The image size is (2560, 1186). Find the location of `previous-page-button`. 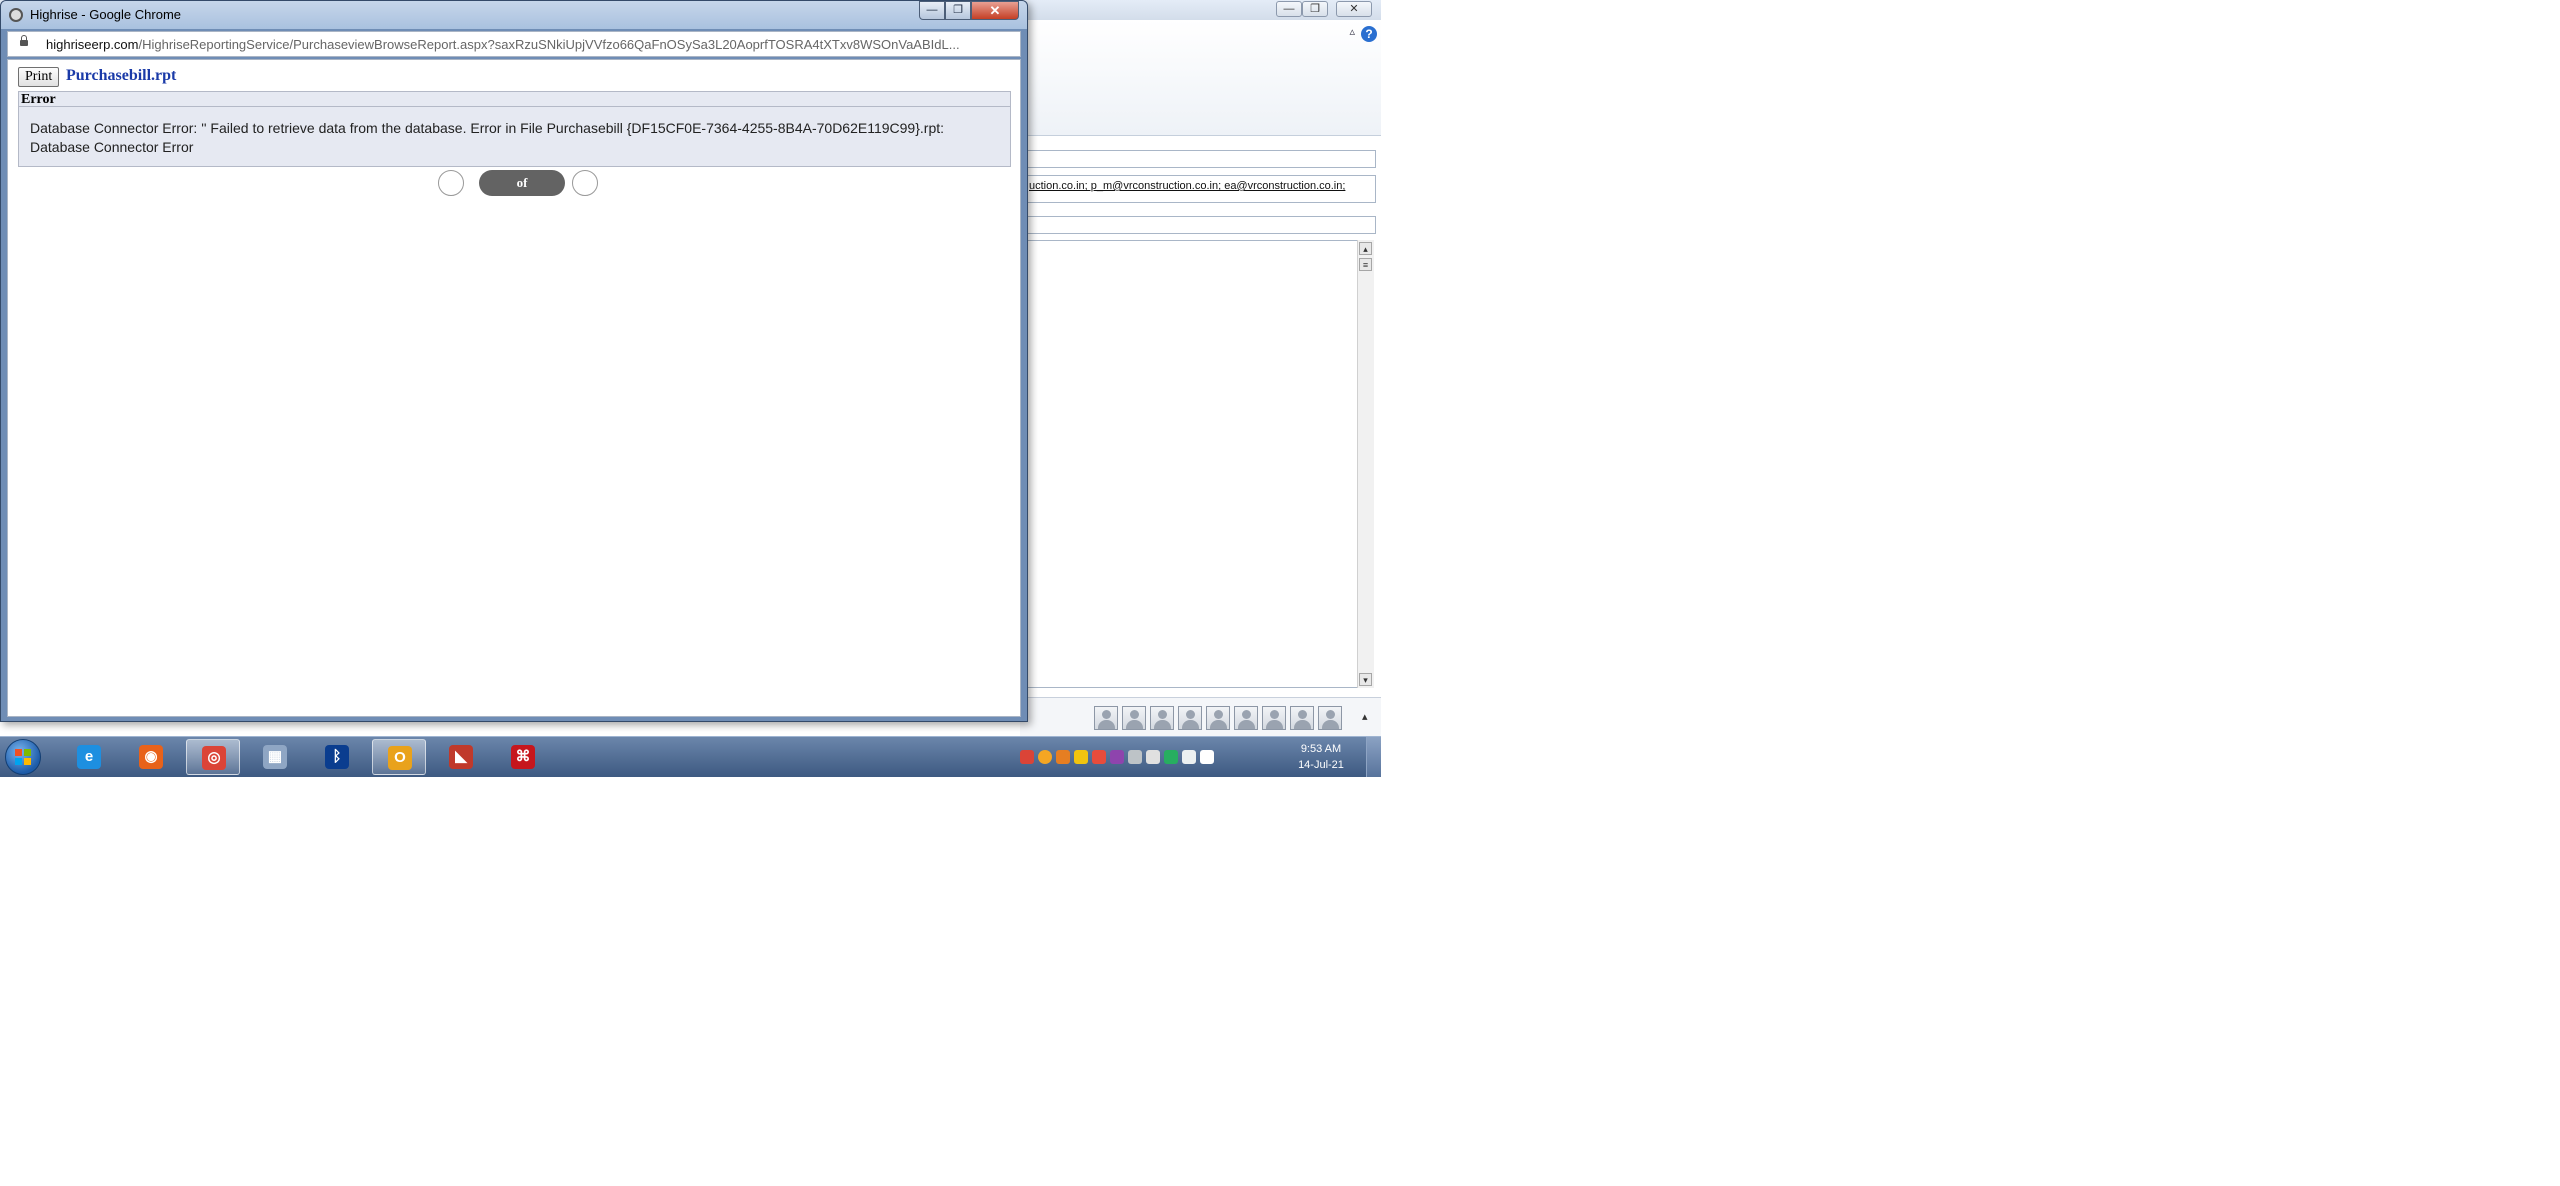

previous-page-button is located at coordinates (451, 183).